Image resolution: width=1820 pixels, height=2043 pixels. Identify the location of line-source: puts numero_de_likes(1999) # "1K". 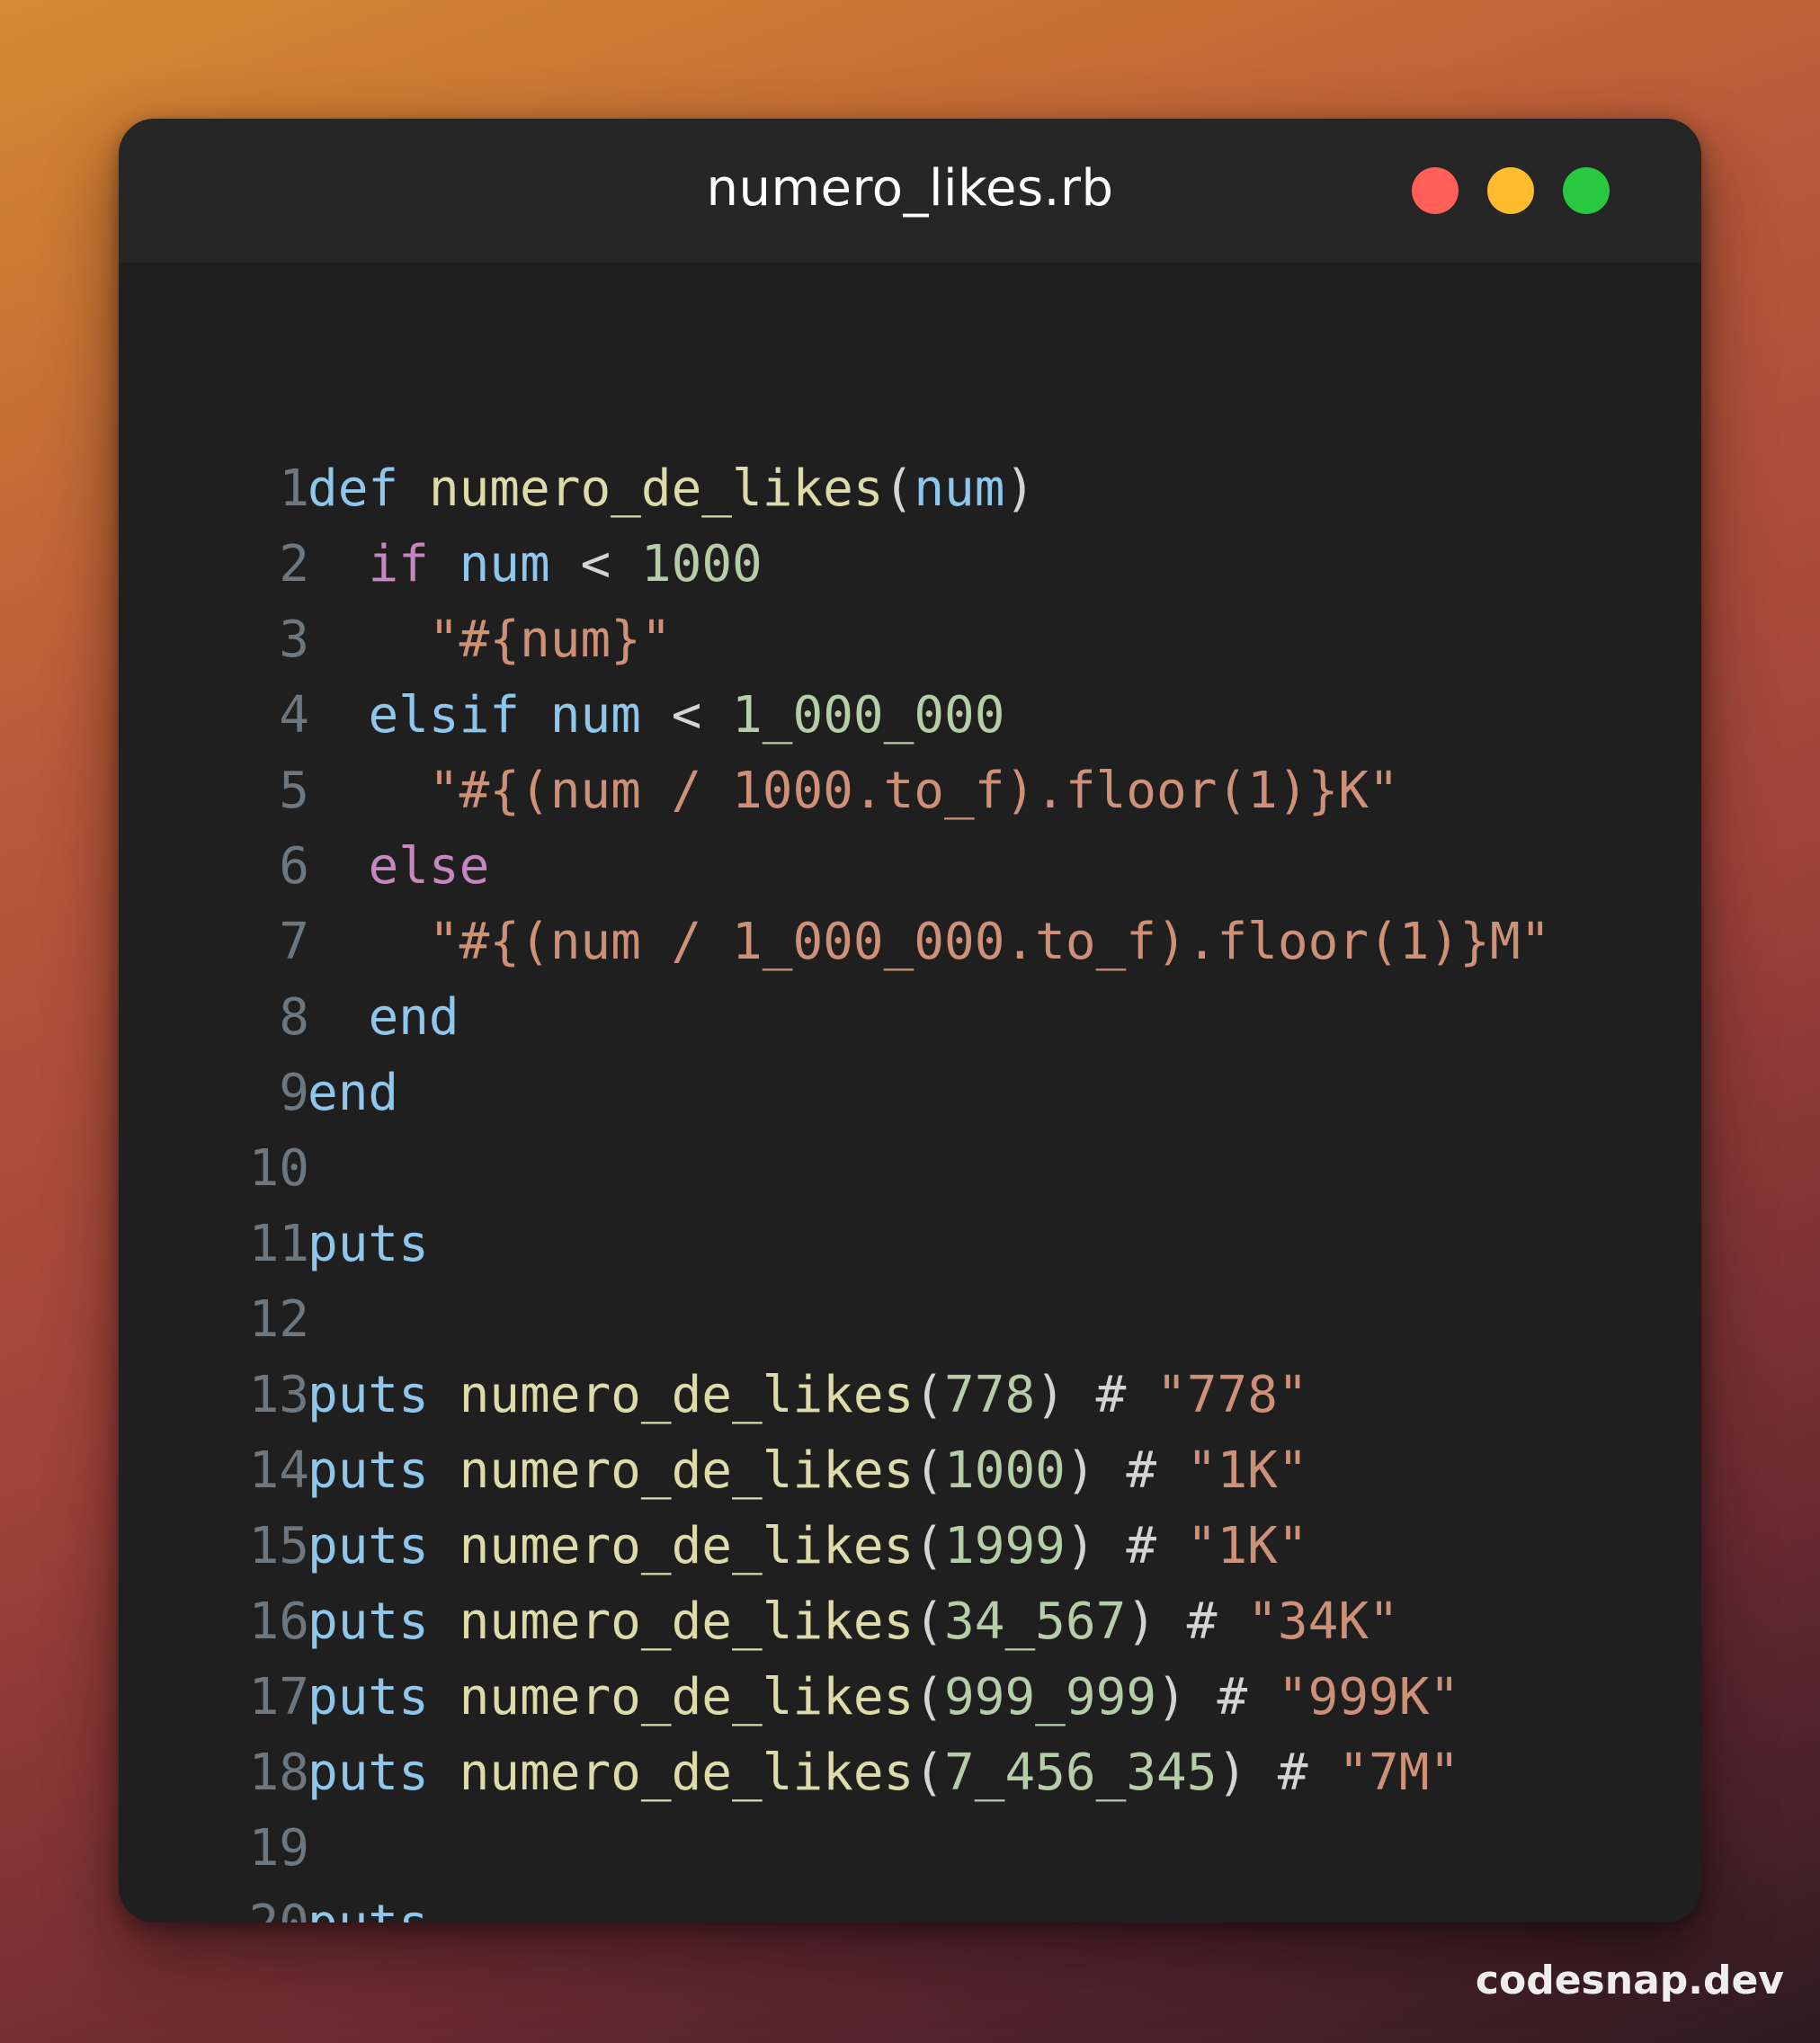
(808, 1546).